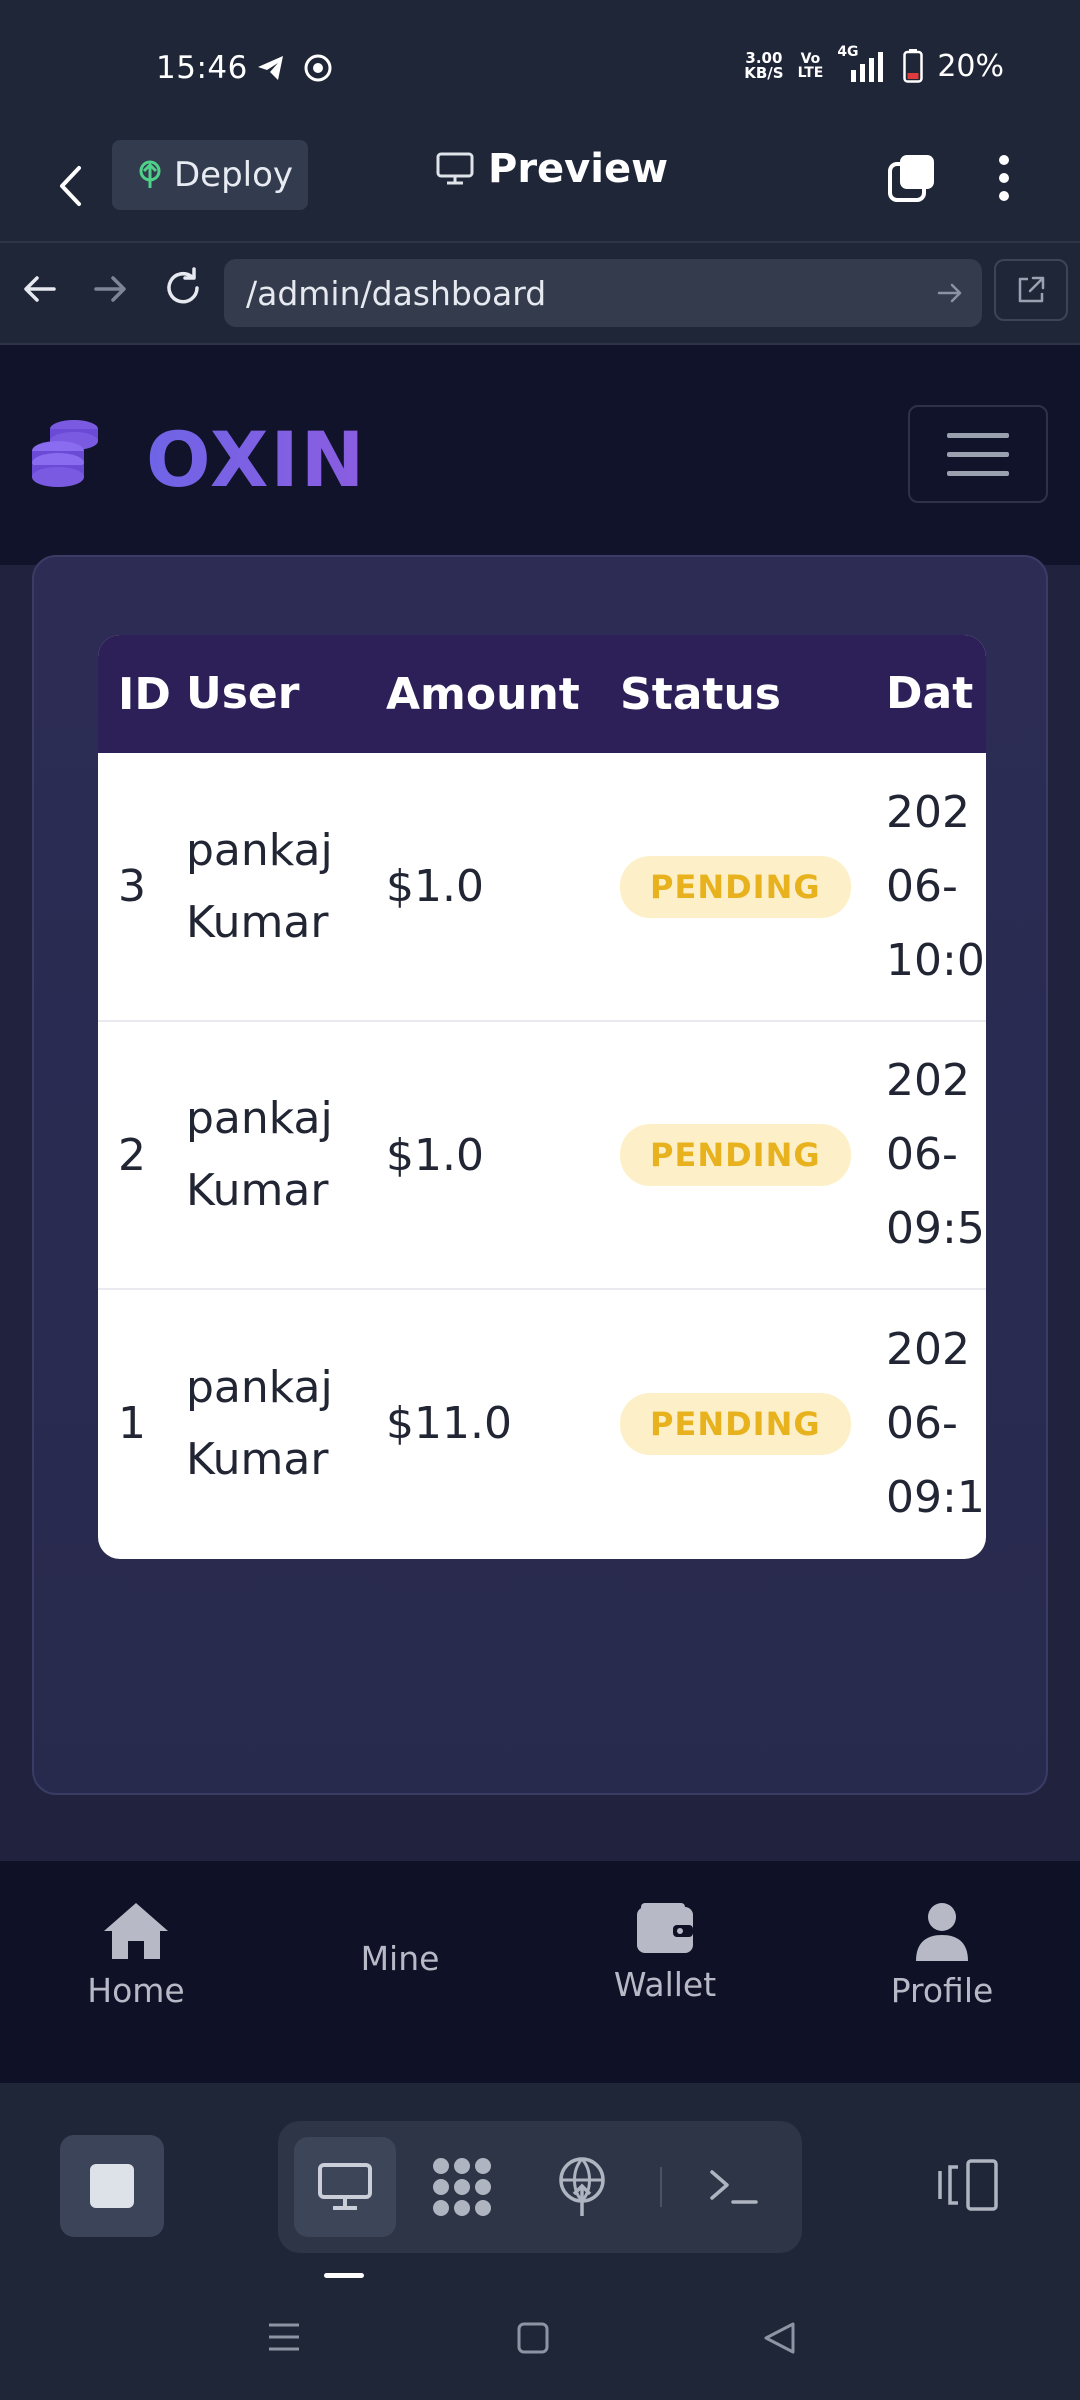 This screenshot has height=2400, width=1080. I want to click on telegram-icon, so click(270, 68).